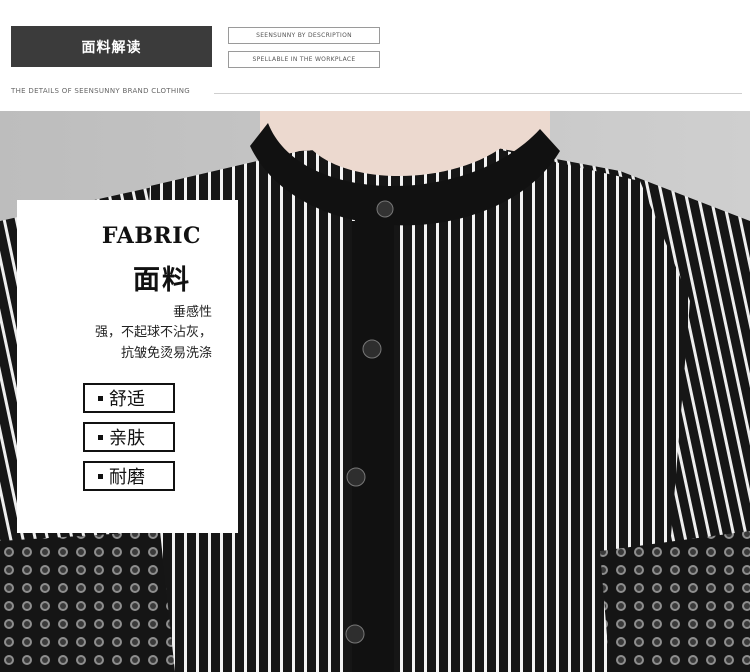 The width and height of the screenshot is (750, 672). What do you see at coordinates (151, 236) in the screenshot?
I see `fabric-title-en: FABRIC` at bounding box center [151, 236].